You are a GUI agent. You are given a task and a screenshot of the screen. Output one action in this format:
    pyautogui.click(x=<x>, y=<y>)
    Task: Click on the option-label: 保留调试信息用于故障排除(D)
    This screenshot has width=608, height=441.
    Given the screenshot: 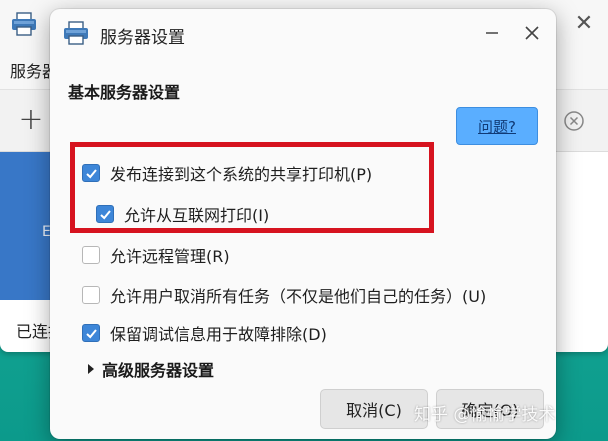 What is the action you would take?
    pyautogui.click(x=218, y=334)
    